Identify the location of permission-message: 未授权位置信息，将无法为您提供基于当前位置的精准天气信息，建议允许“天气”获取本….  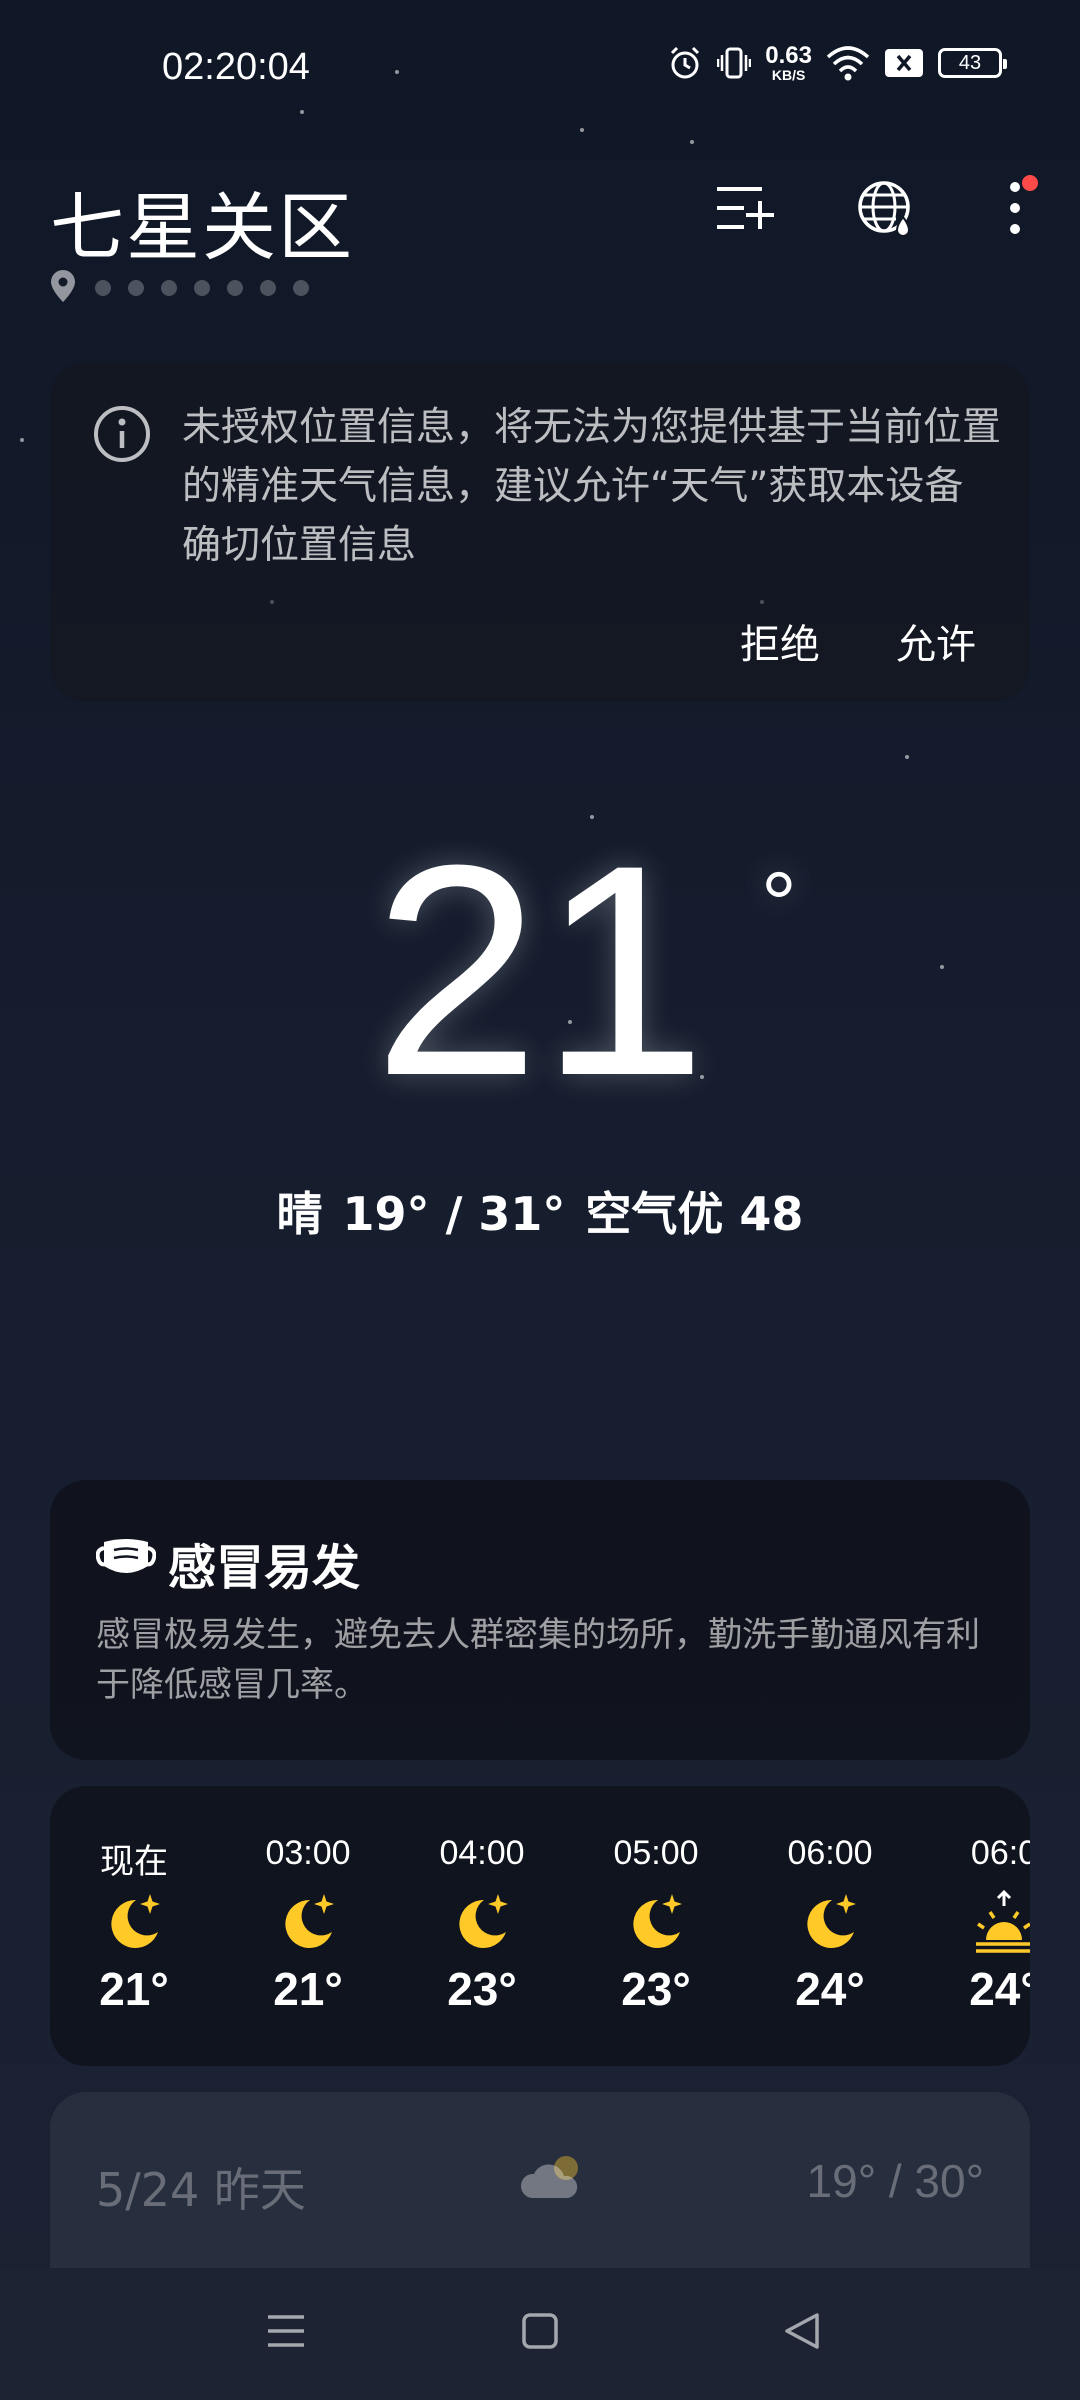
(592, 486).